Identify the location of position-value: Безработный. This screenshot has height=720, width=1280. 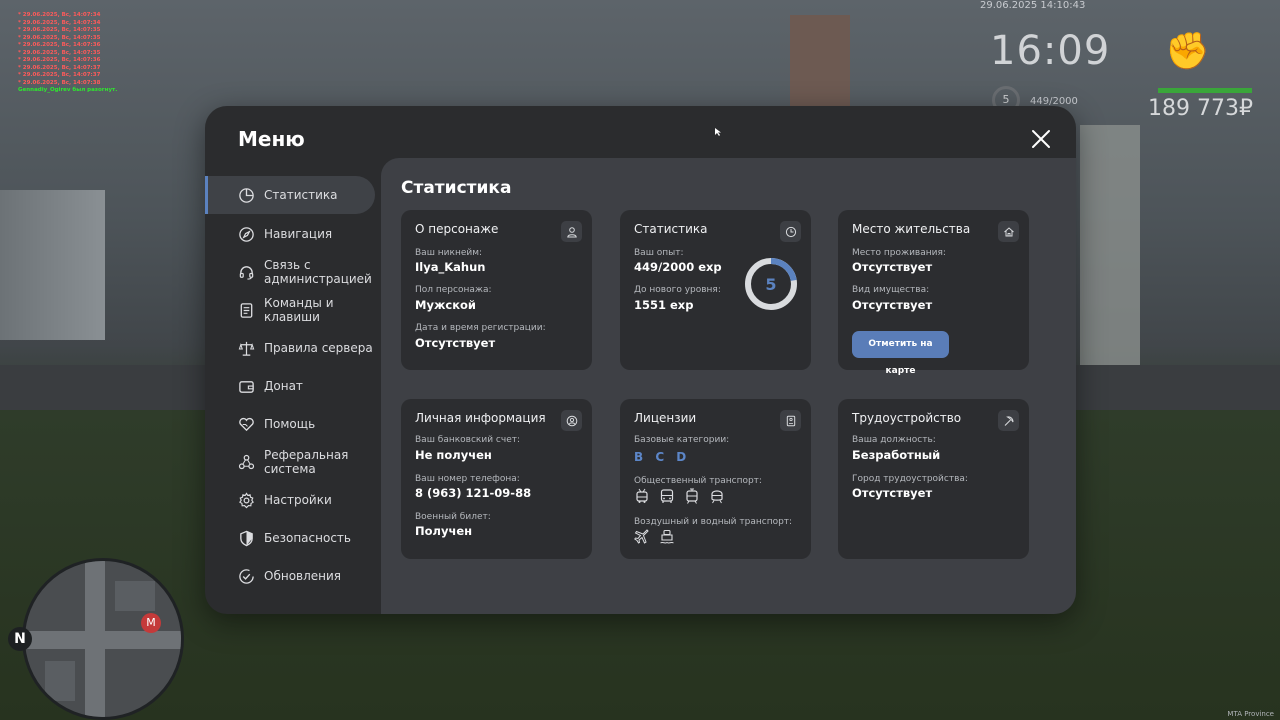
(896, 455).